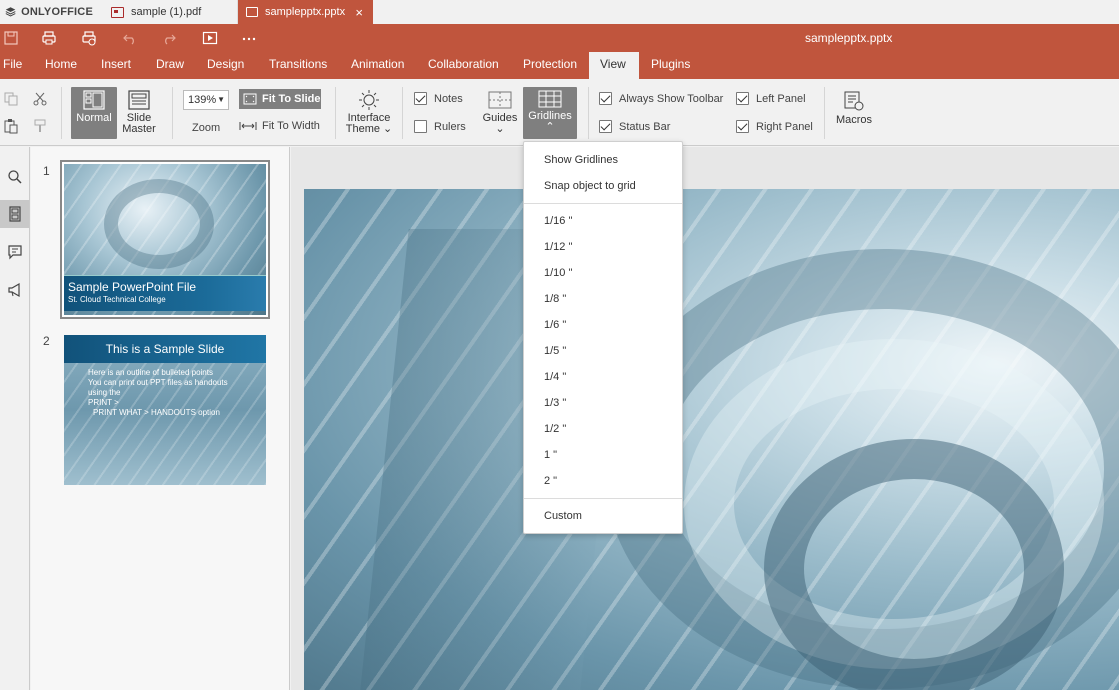 The width and height of the screenshot is (1119, 690). What do you see at coordinates (603, 403) in the screenshot?
I see `grid-size-item: 1/3 "` at bounding box center [603, 403].